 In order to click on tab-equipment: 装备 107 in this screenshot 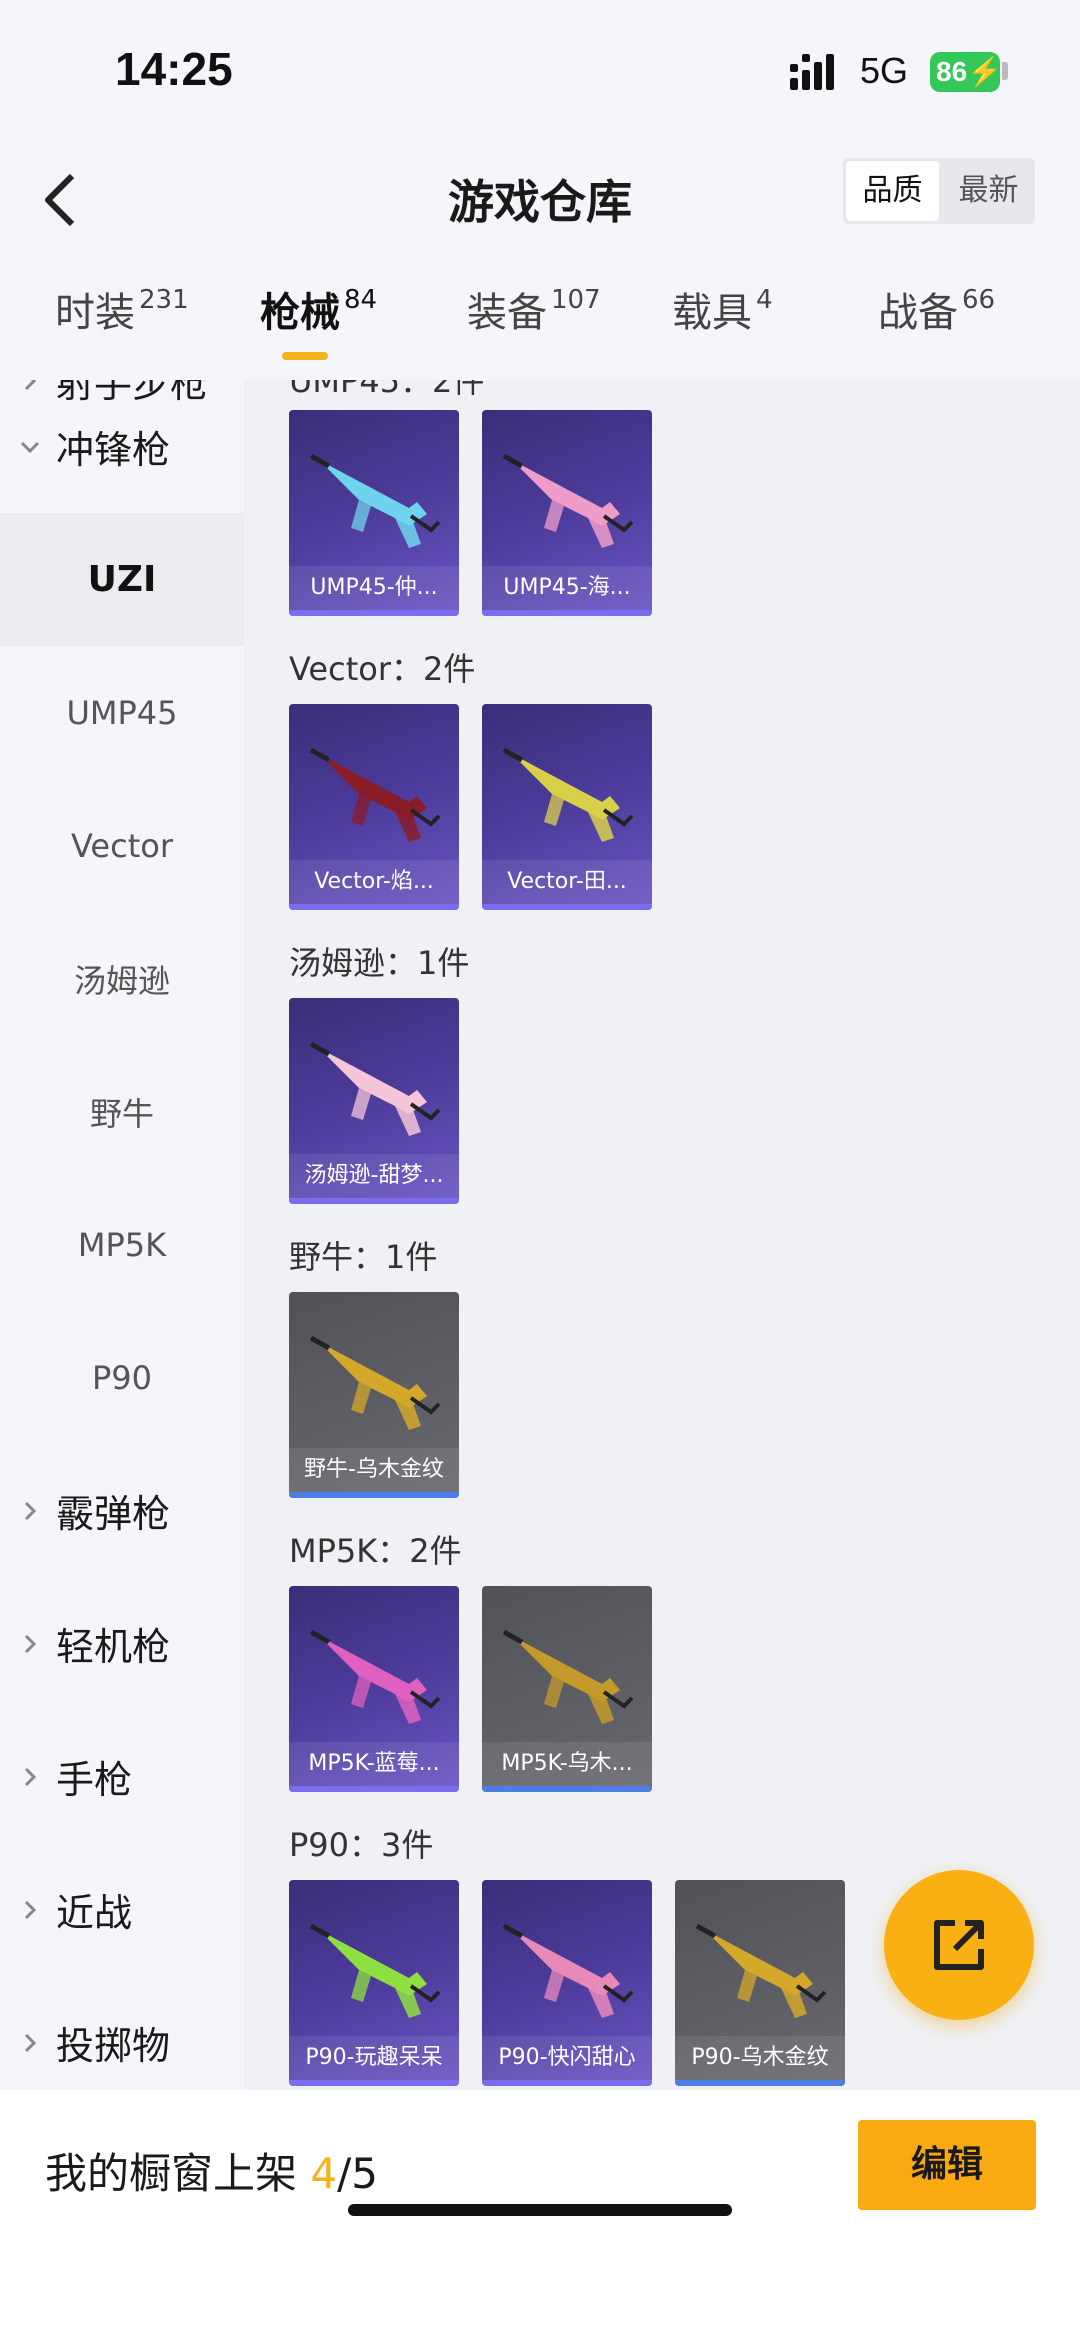, I will do `click(534, 330)`.